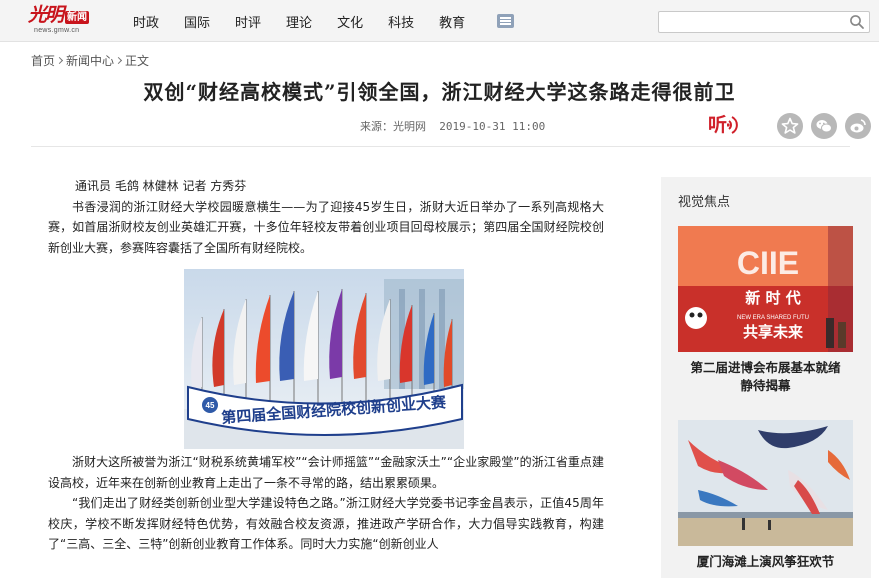  What do you see at coordinates (773, 318) in the screenshot?
I see `expo-sign-en: NEW ERA SHARED FUTU` at bounding box center [773, 318].